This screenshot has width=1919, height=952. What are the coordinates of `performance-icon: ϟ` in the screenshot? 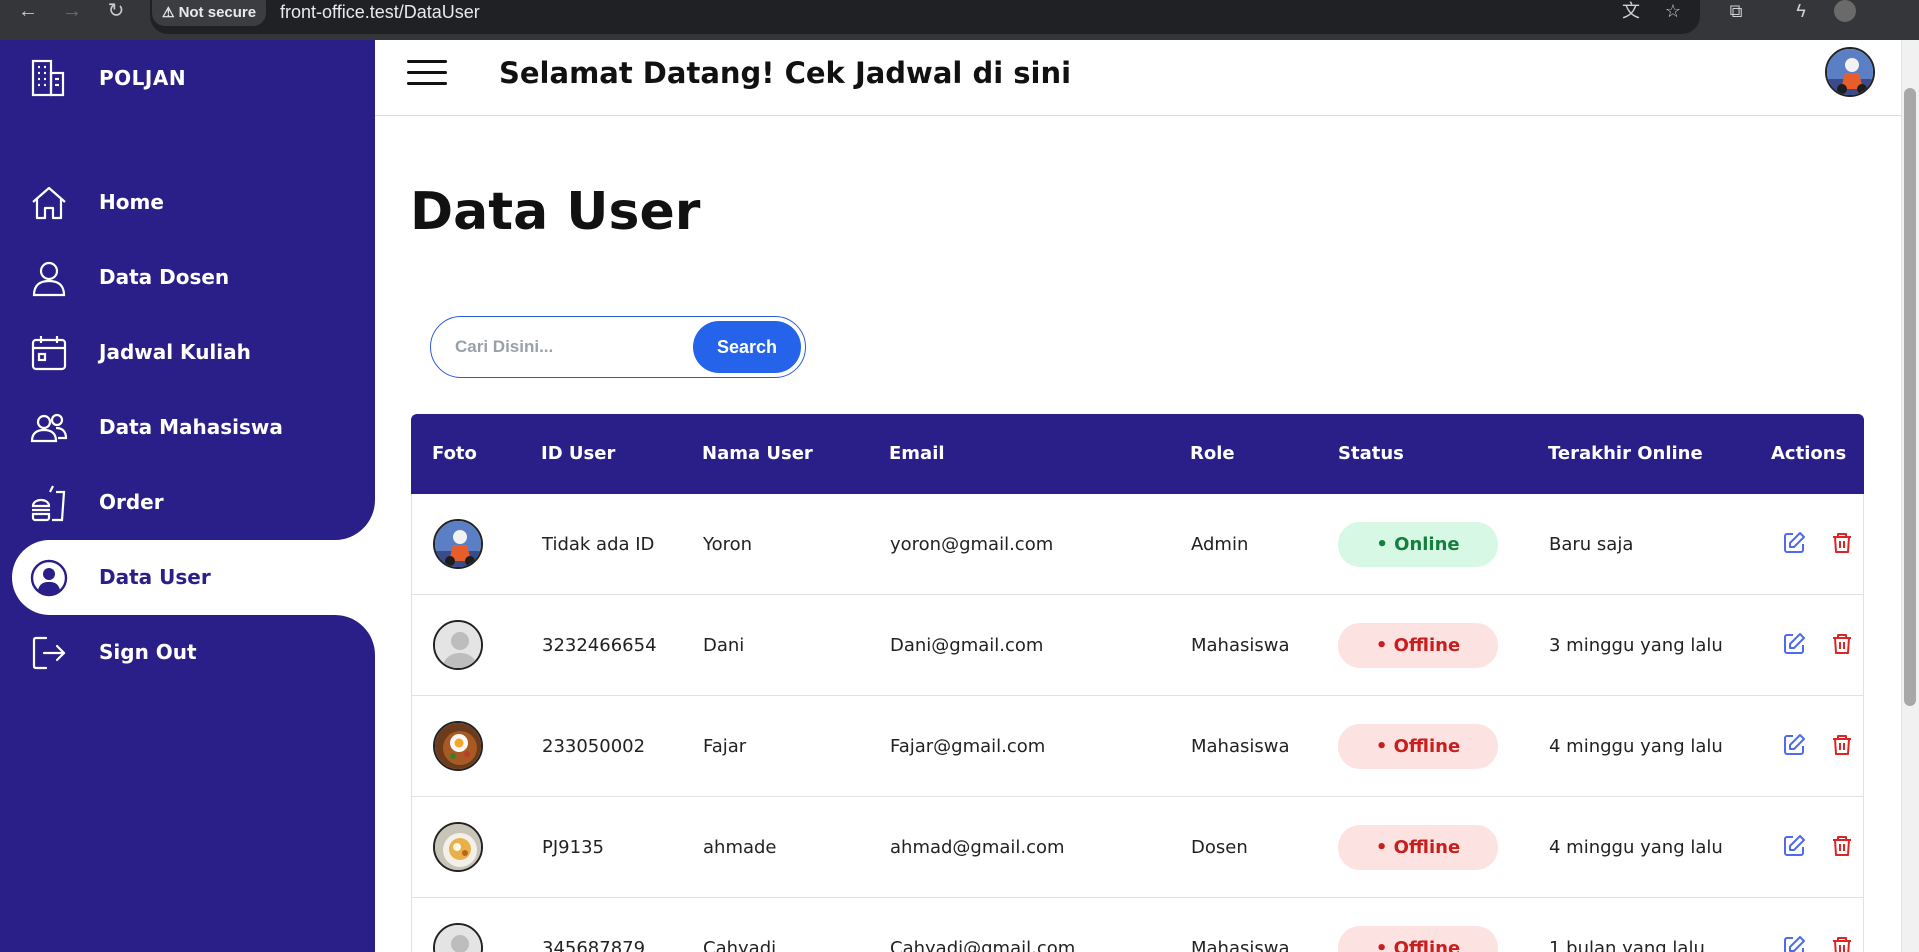 It's located at (1801, 12).